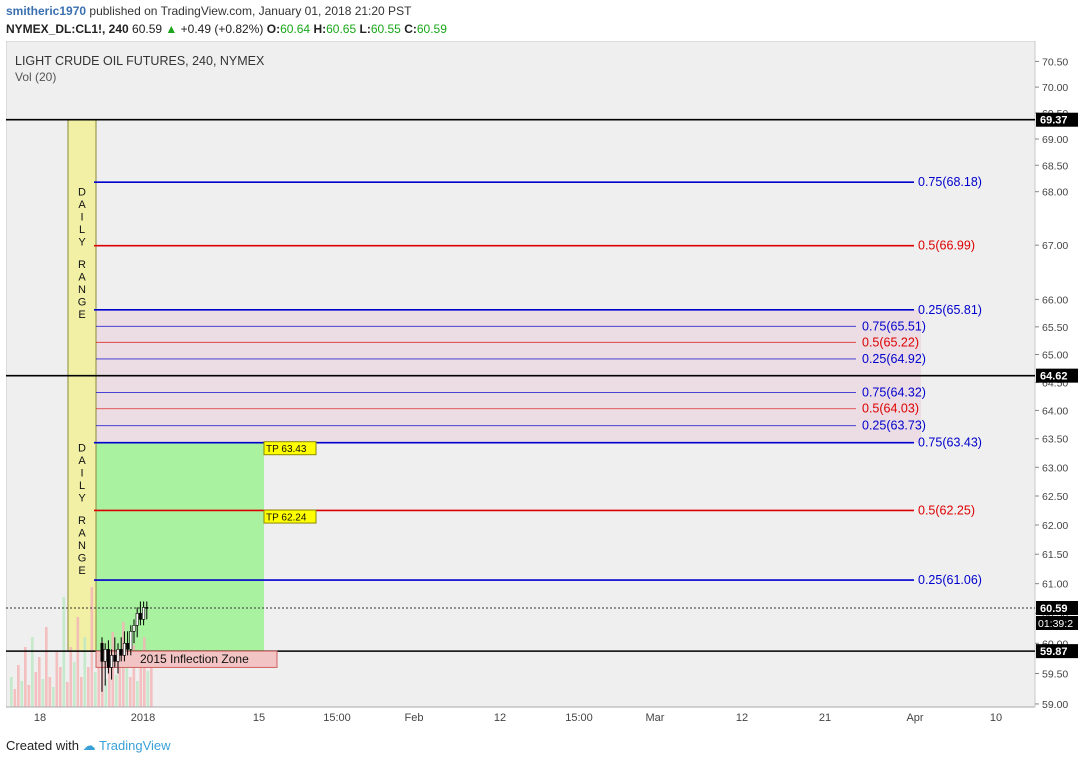 The width and height of the screenshot is (1082, 763). What do you see at coordinates (1055, 468) in the screenshot?
I see `y-tick-label: 63.00` at bounding box center [1055, 468].